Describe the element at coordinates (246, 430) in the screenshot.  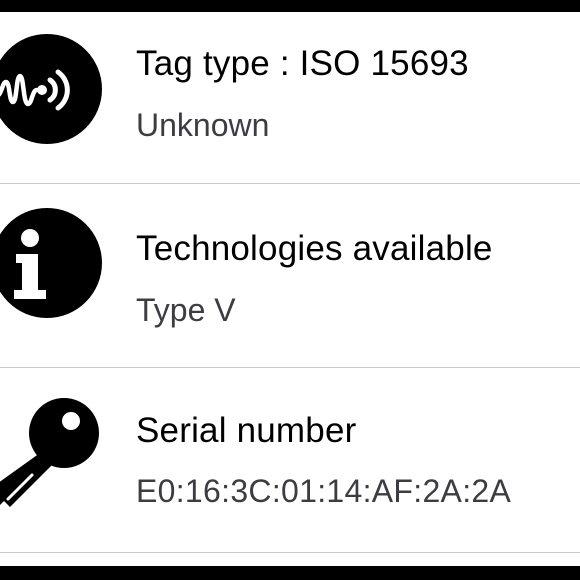
I see `row-title: Serial number` at that location.